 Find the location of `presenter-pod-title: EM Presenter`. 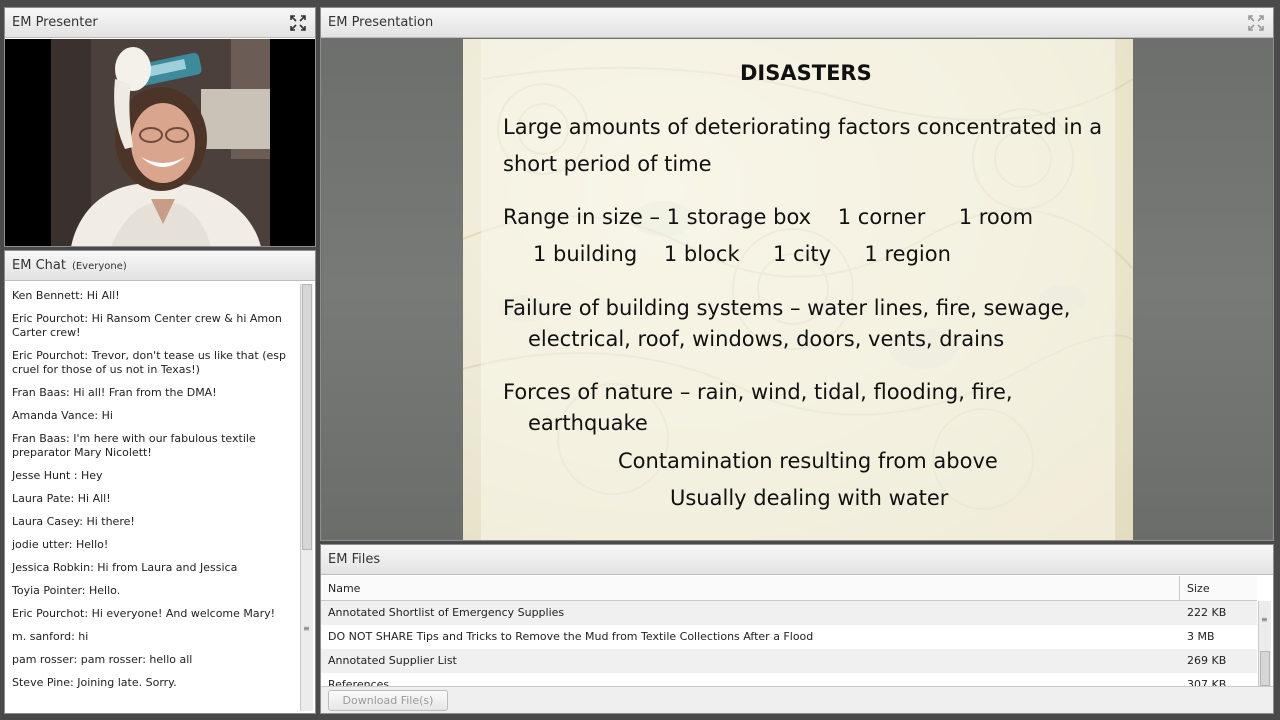

presenter-pod-title: EM Presenter is located at coordinates (55, 22).